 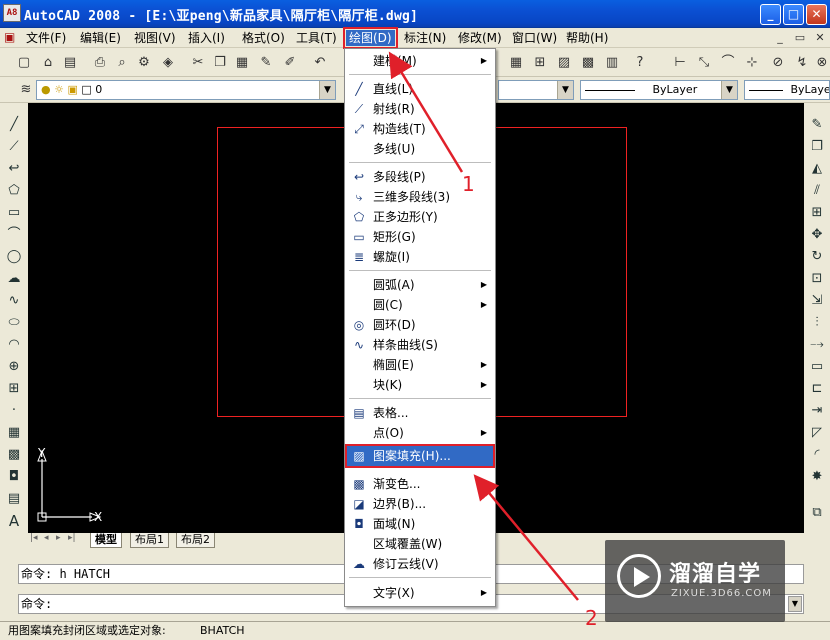 What do you see at coordinates (468, 184) in the screenshot?
I see `annotation-label-1: 1` at bounding box center [468, 184].